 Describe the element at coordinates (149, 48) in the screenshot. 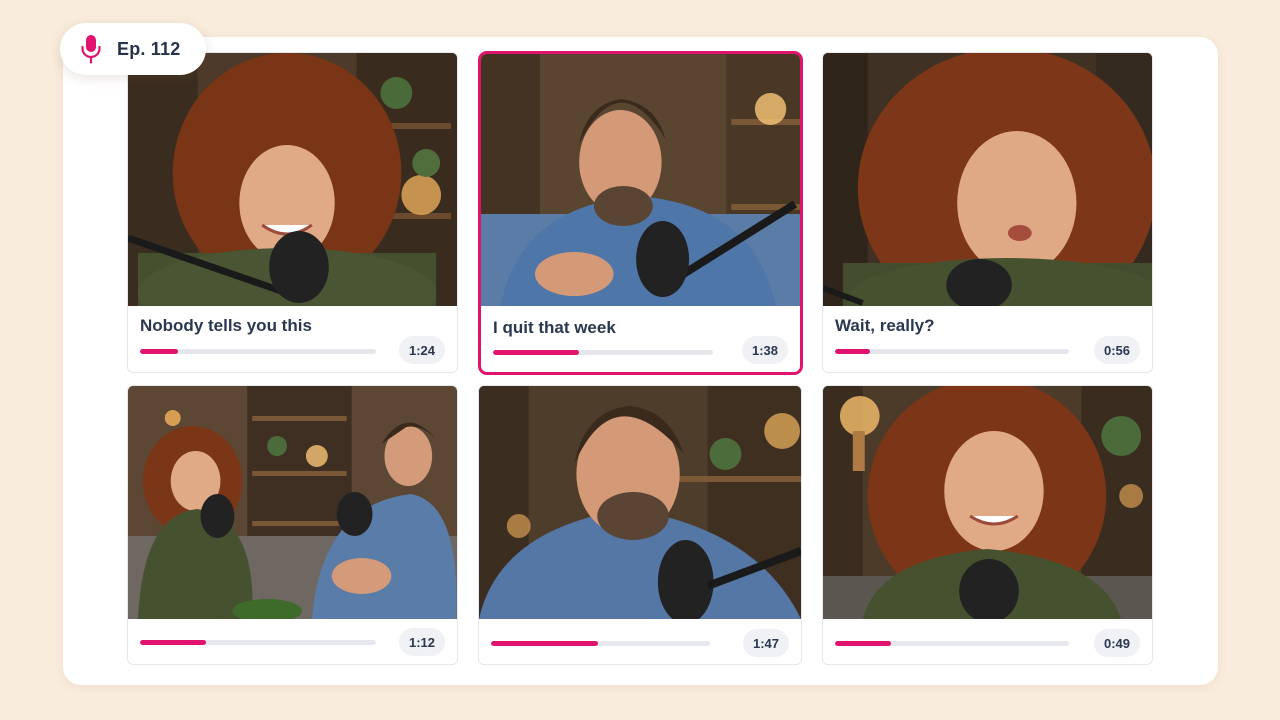

I see `episode-label: Ep. 112` at that location.